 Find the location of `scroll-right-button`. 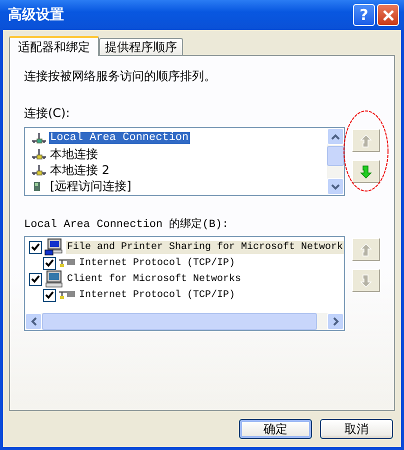

scroll-right-button is located at coordinates (335, 321).